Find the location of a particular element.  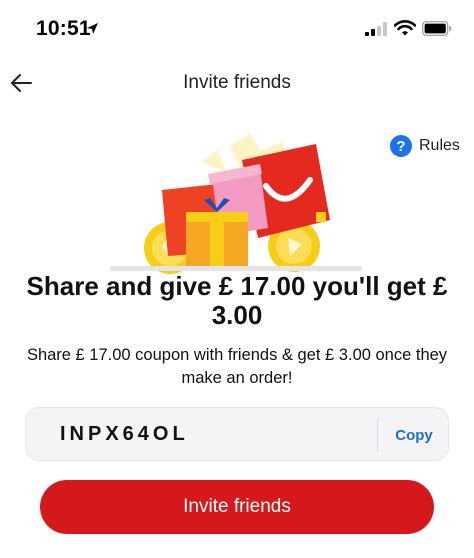

invite-friends-button: Invite friends is located at coordinates (237, 507).